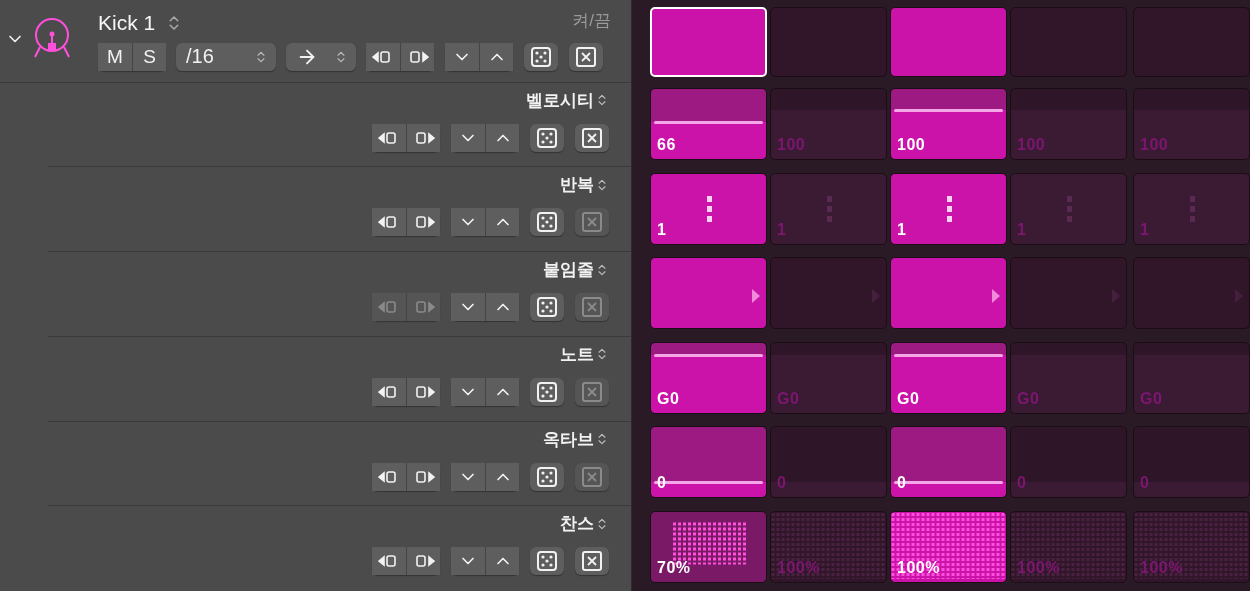 This screenshot has width=1250, height=591. Describe the element at coordinates (591, 21) in the screenshot. I see `on-off-label: 켜/끔` at that location.